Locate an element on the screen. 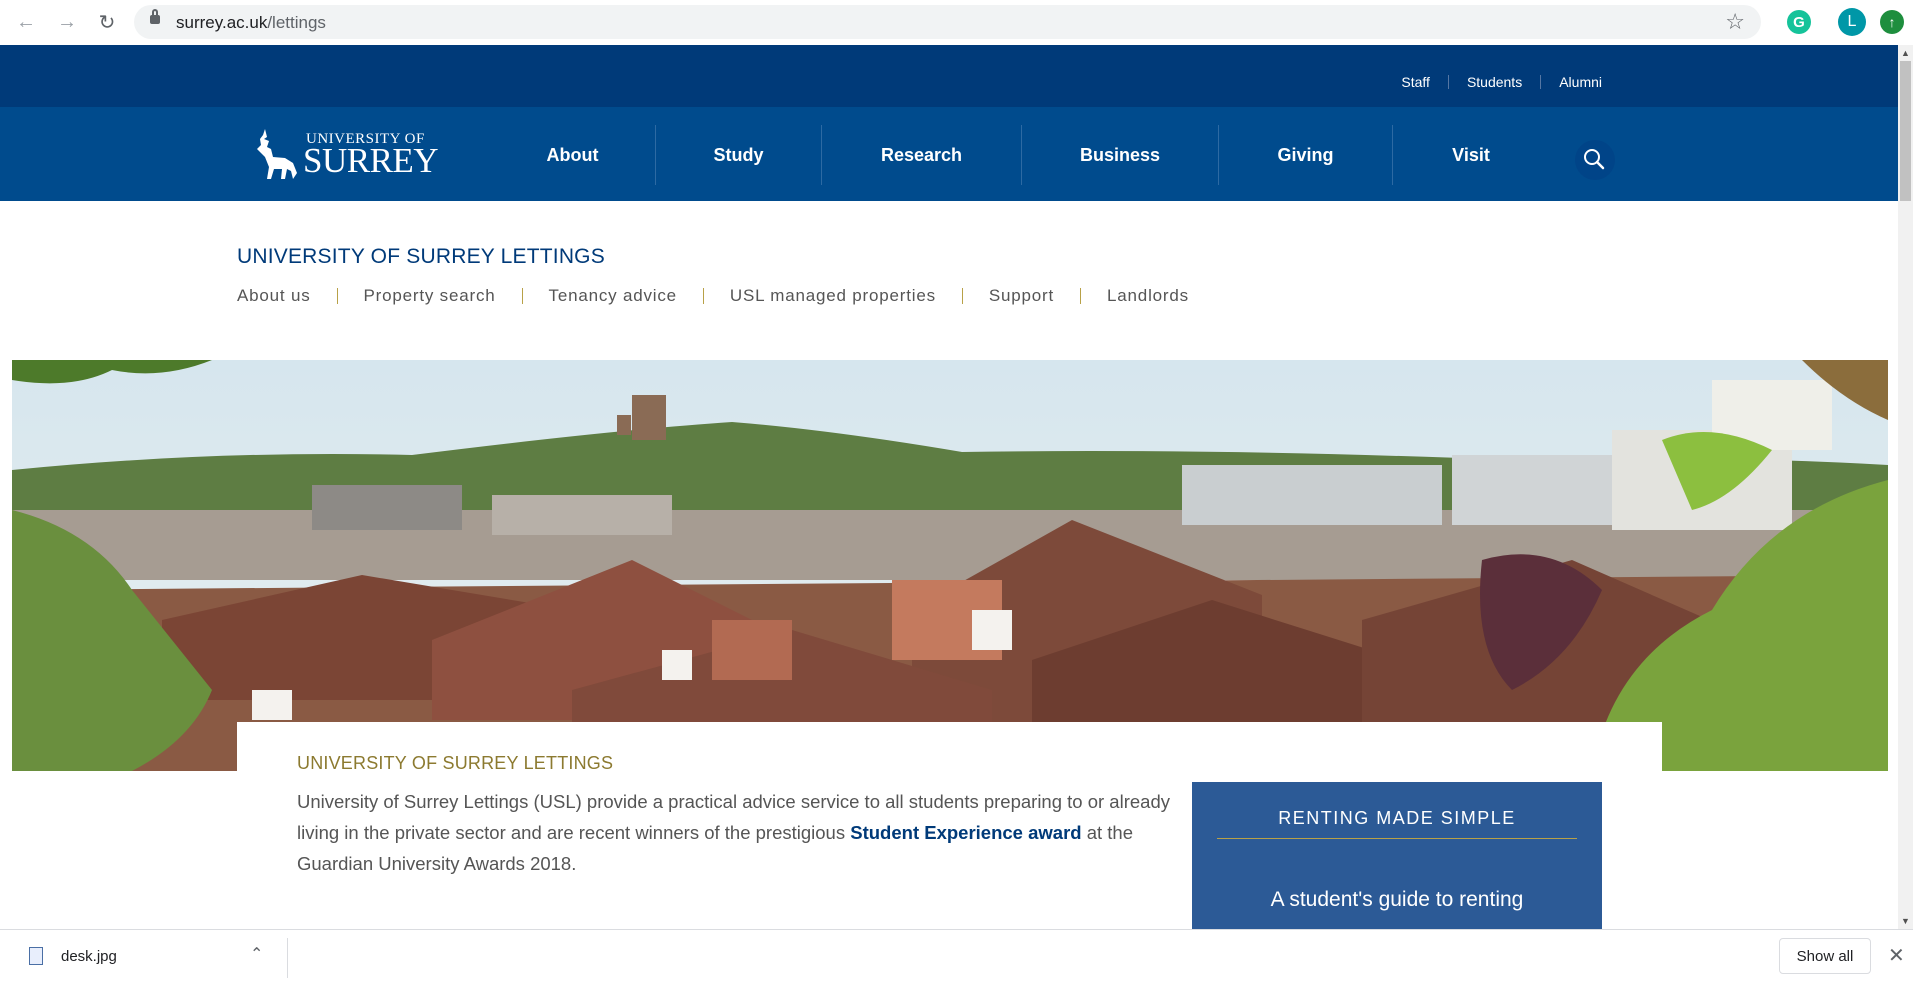  subnav-tenancy-advice: Tenancy advice is located at coordinates (612, 295).